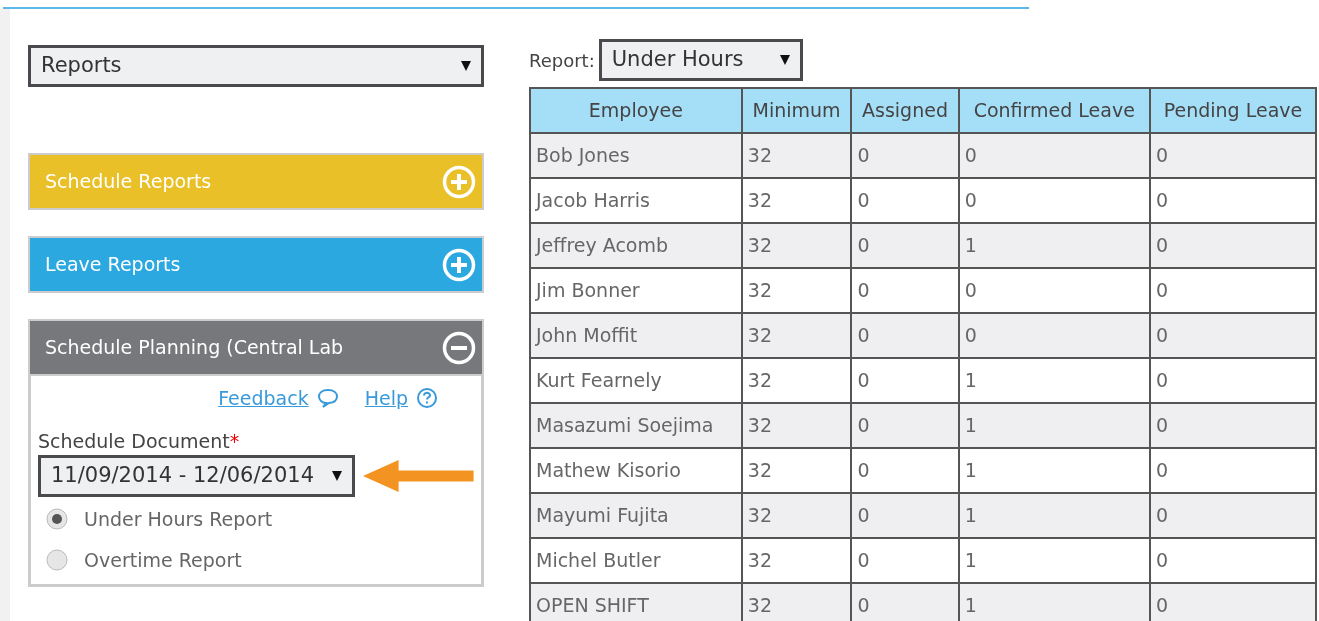  What do you see at coordinates (636, 602) in the screenshot?
I see `table-cell: OPEN SHIFT` at bounding box center [636, 602].